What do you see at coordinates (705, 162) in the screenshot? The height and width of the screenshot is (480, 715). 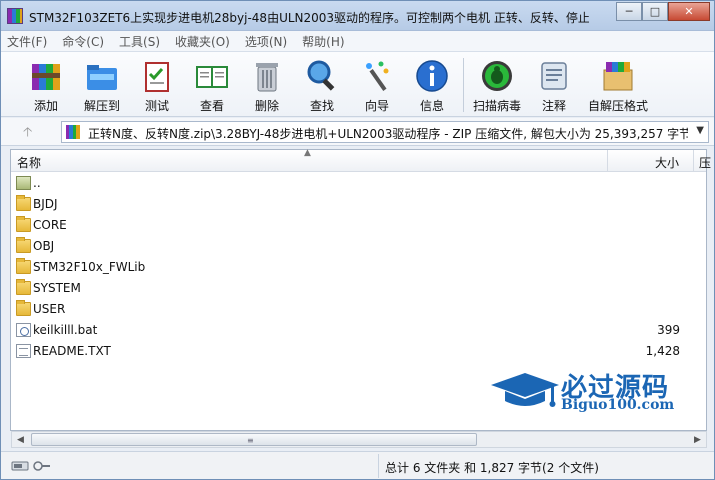 I see `column-packed: 压` at bounding box center [705, 162].